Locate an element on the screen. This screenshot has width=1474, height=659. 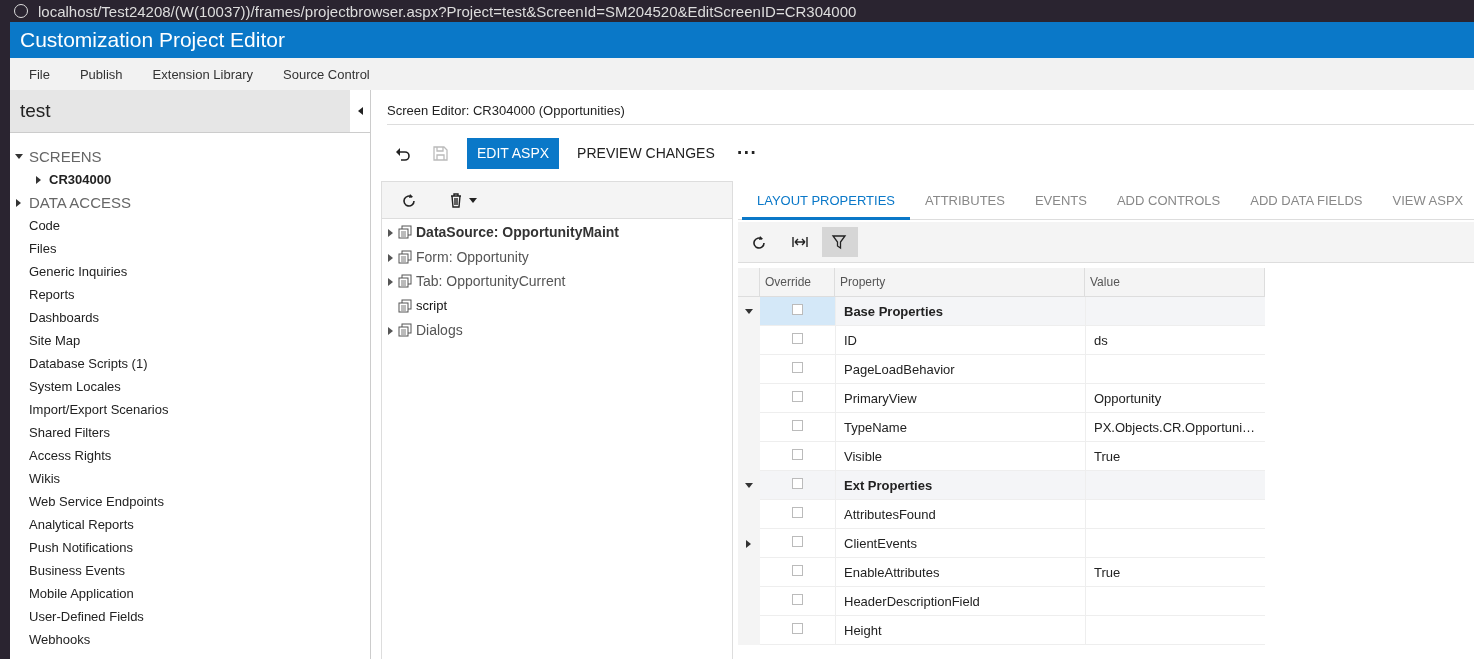
more-button: ··· is located at coordinates (746, 153).